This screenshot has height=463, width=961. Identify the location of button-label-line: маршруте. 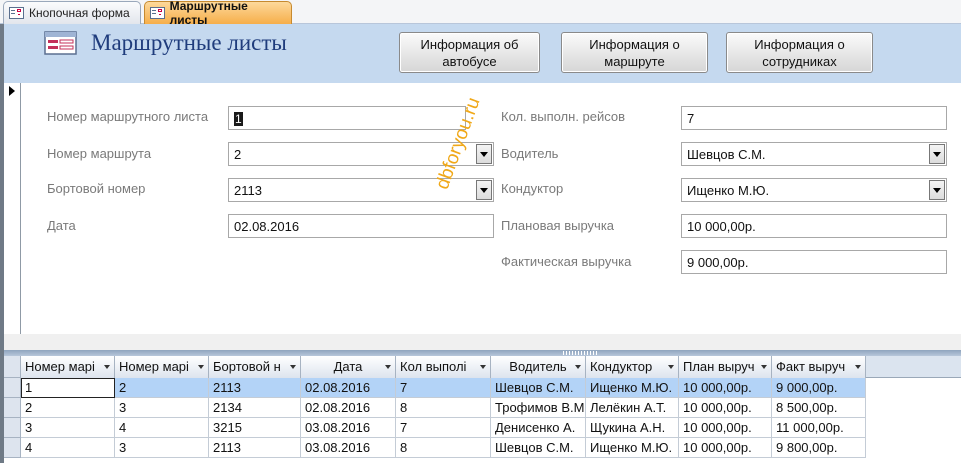
(634, 61).